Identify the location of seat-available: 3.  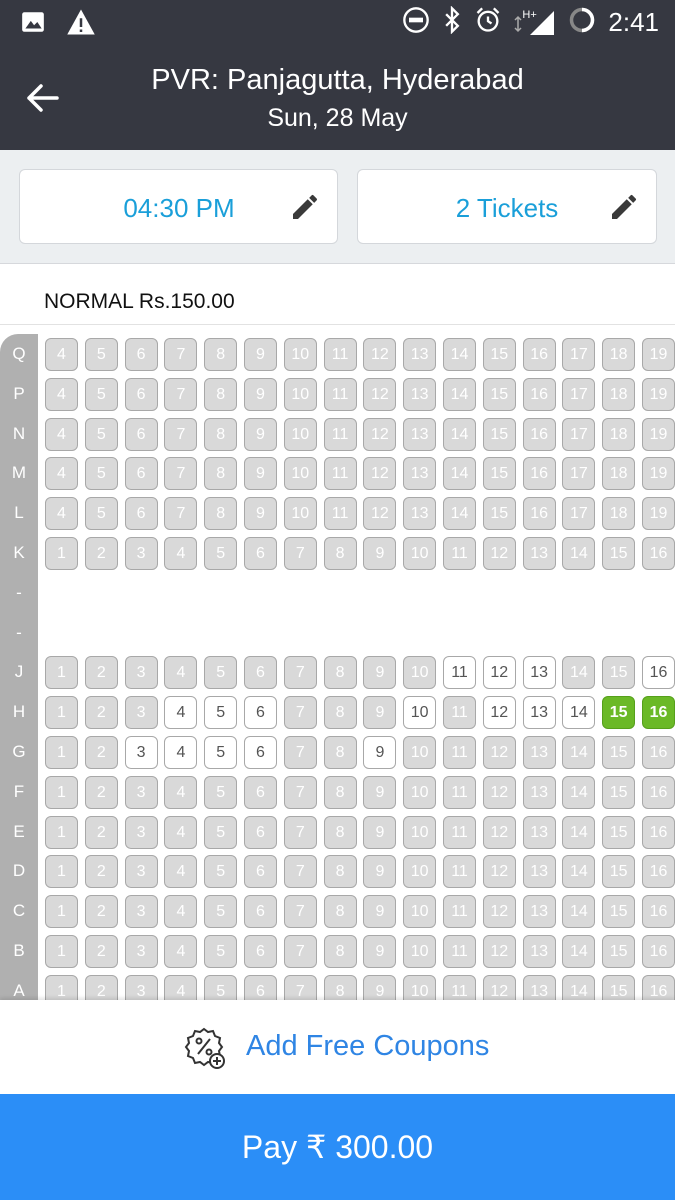
(141, 752).